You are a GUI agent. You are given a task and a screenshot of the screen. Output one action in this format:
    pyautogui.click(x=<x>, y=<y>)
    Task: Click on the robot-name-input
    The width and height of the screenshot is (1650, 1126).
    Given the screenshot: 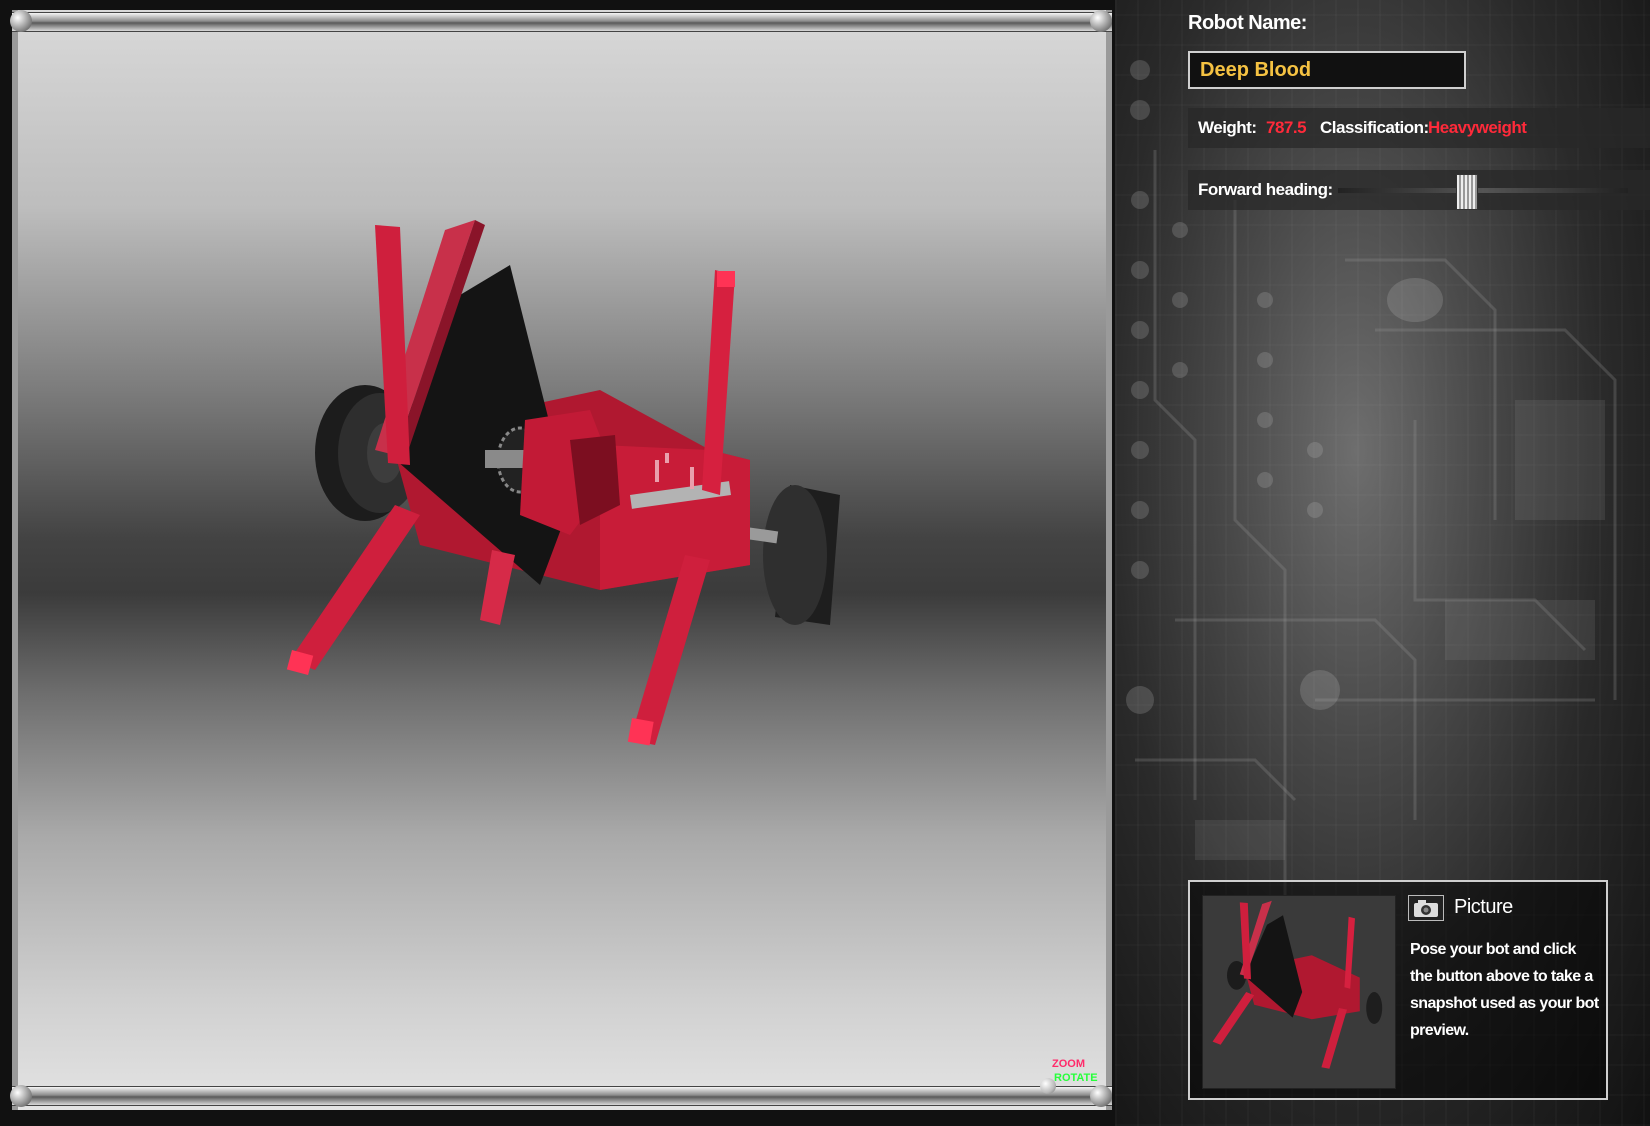 What is the action you would take?
    pyautogui.click(x=1327, y=70)
    